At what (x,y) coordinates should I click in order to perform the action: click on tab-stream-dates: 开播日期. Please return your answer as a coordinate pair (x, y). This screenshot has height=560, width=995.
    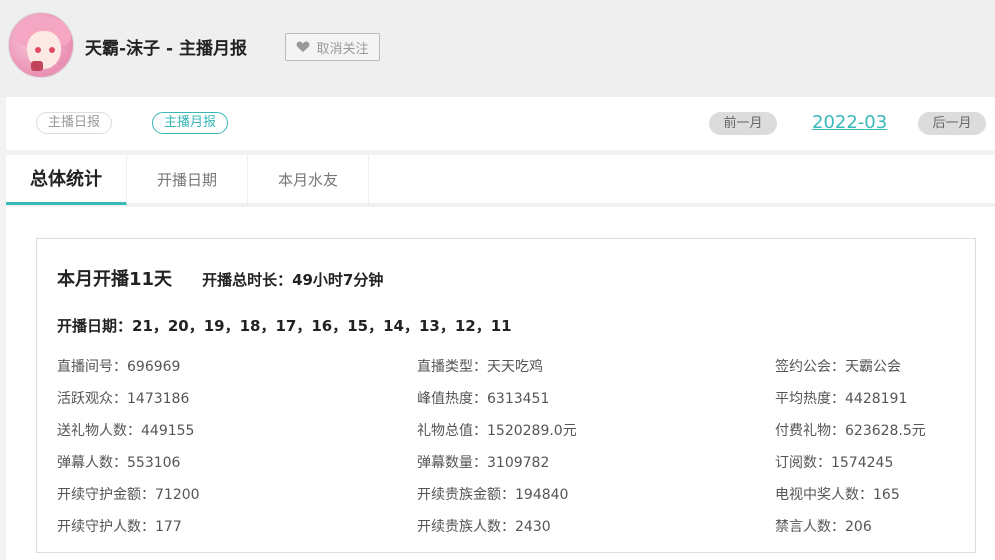
    Looking at the image, I should click on (187, 180).